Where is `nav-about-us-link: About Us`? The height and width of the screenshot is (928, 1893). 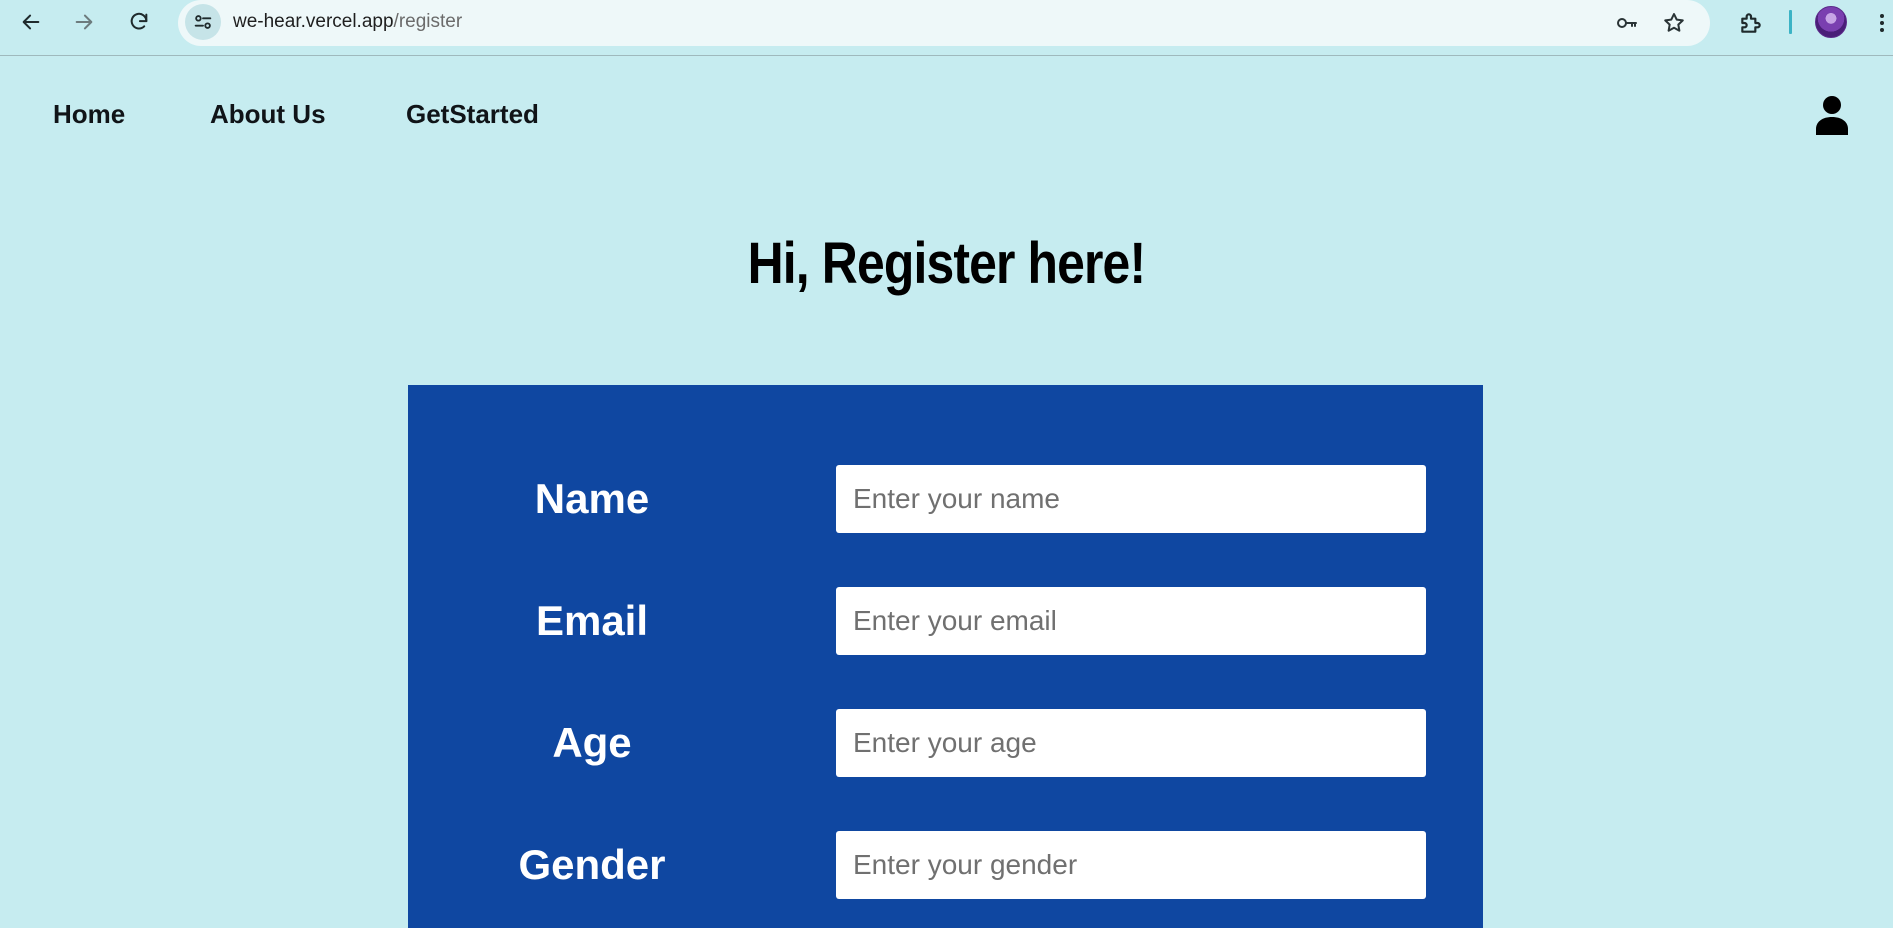 nav-about-us-link: About Us is located at coordinates (268, 114).